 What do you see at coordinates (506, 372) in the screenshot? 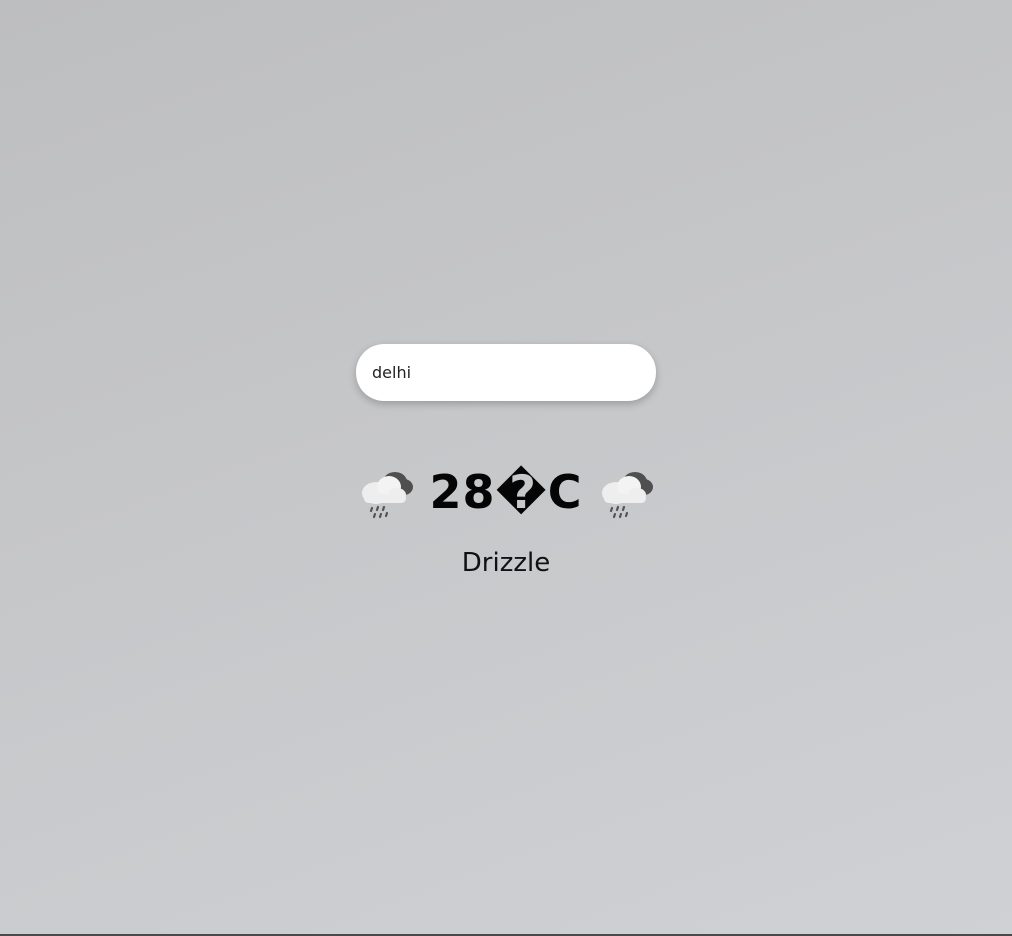
I see `city-search-input` at bounding box center [506, 372].